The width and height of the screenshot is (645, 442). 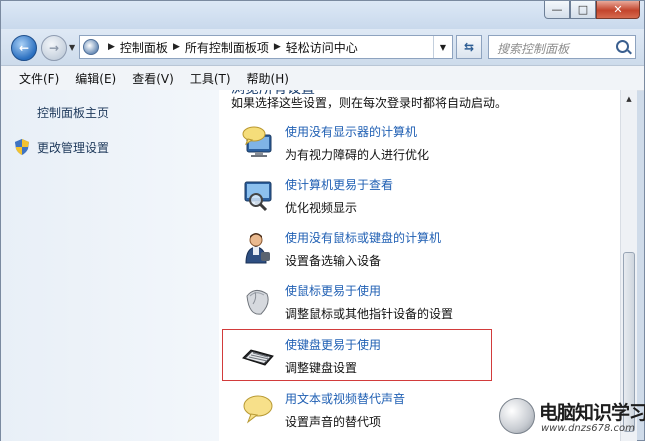 What do you see at coordinates (357, 155) in the screenshot?
I see `item-description: 为有视力障碍的人进行优化` at bounding box center [357, 155].